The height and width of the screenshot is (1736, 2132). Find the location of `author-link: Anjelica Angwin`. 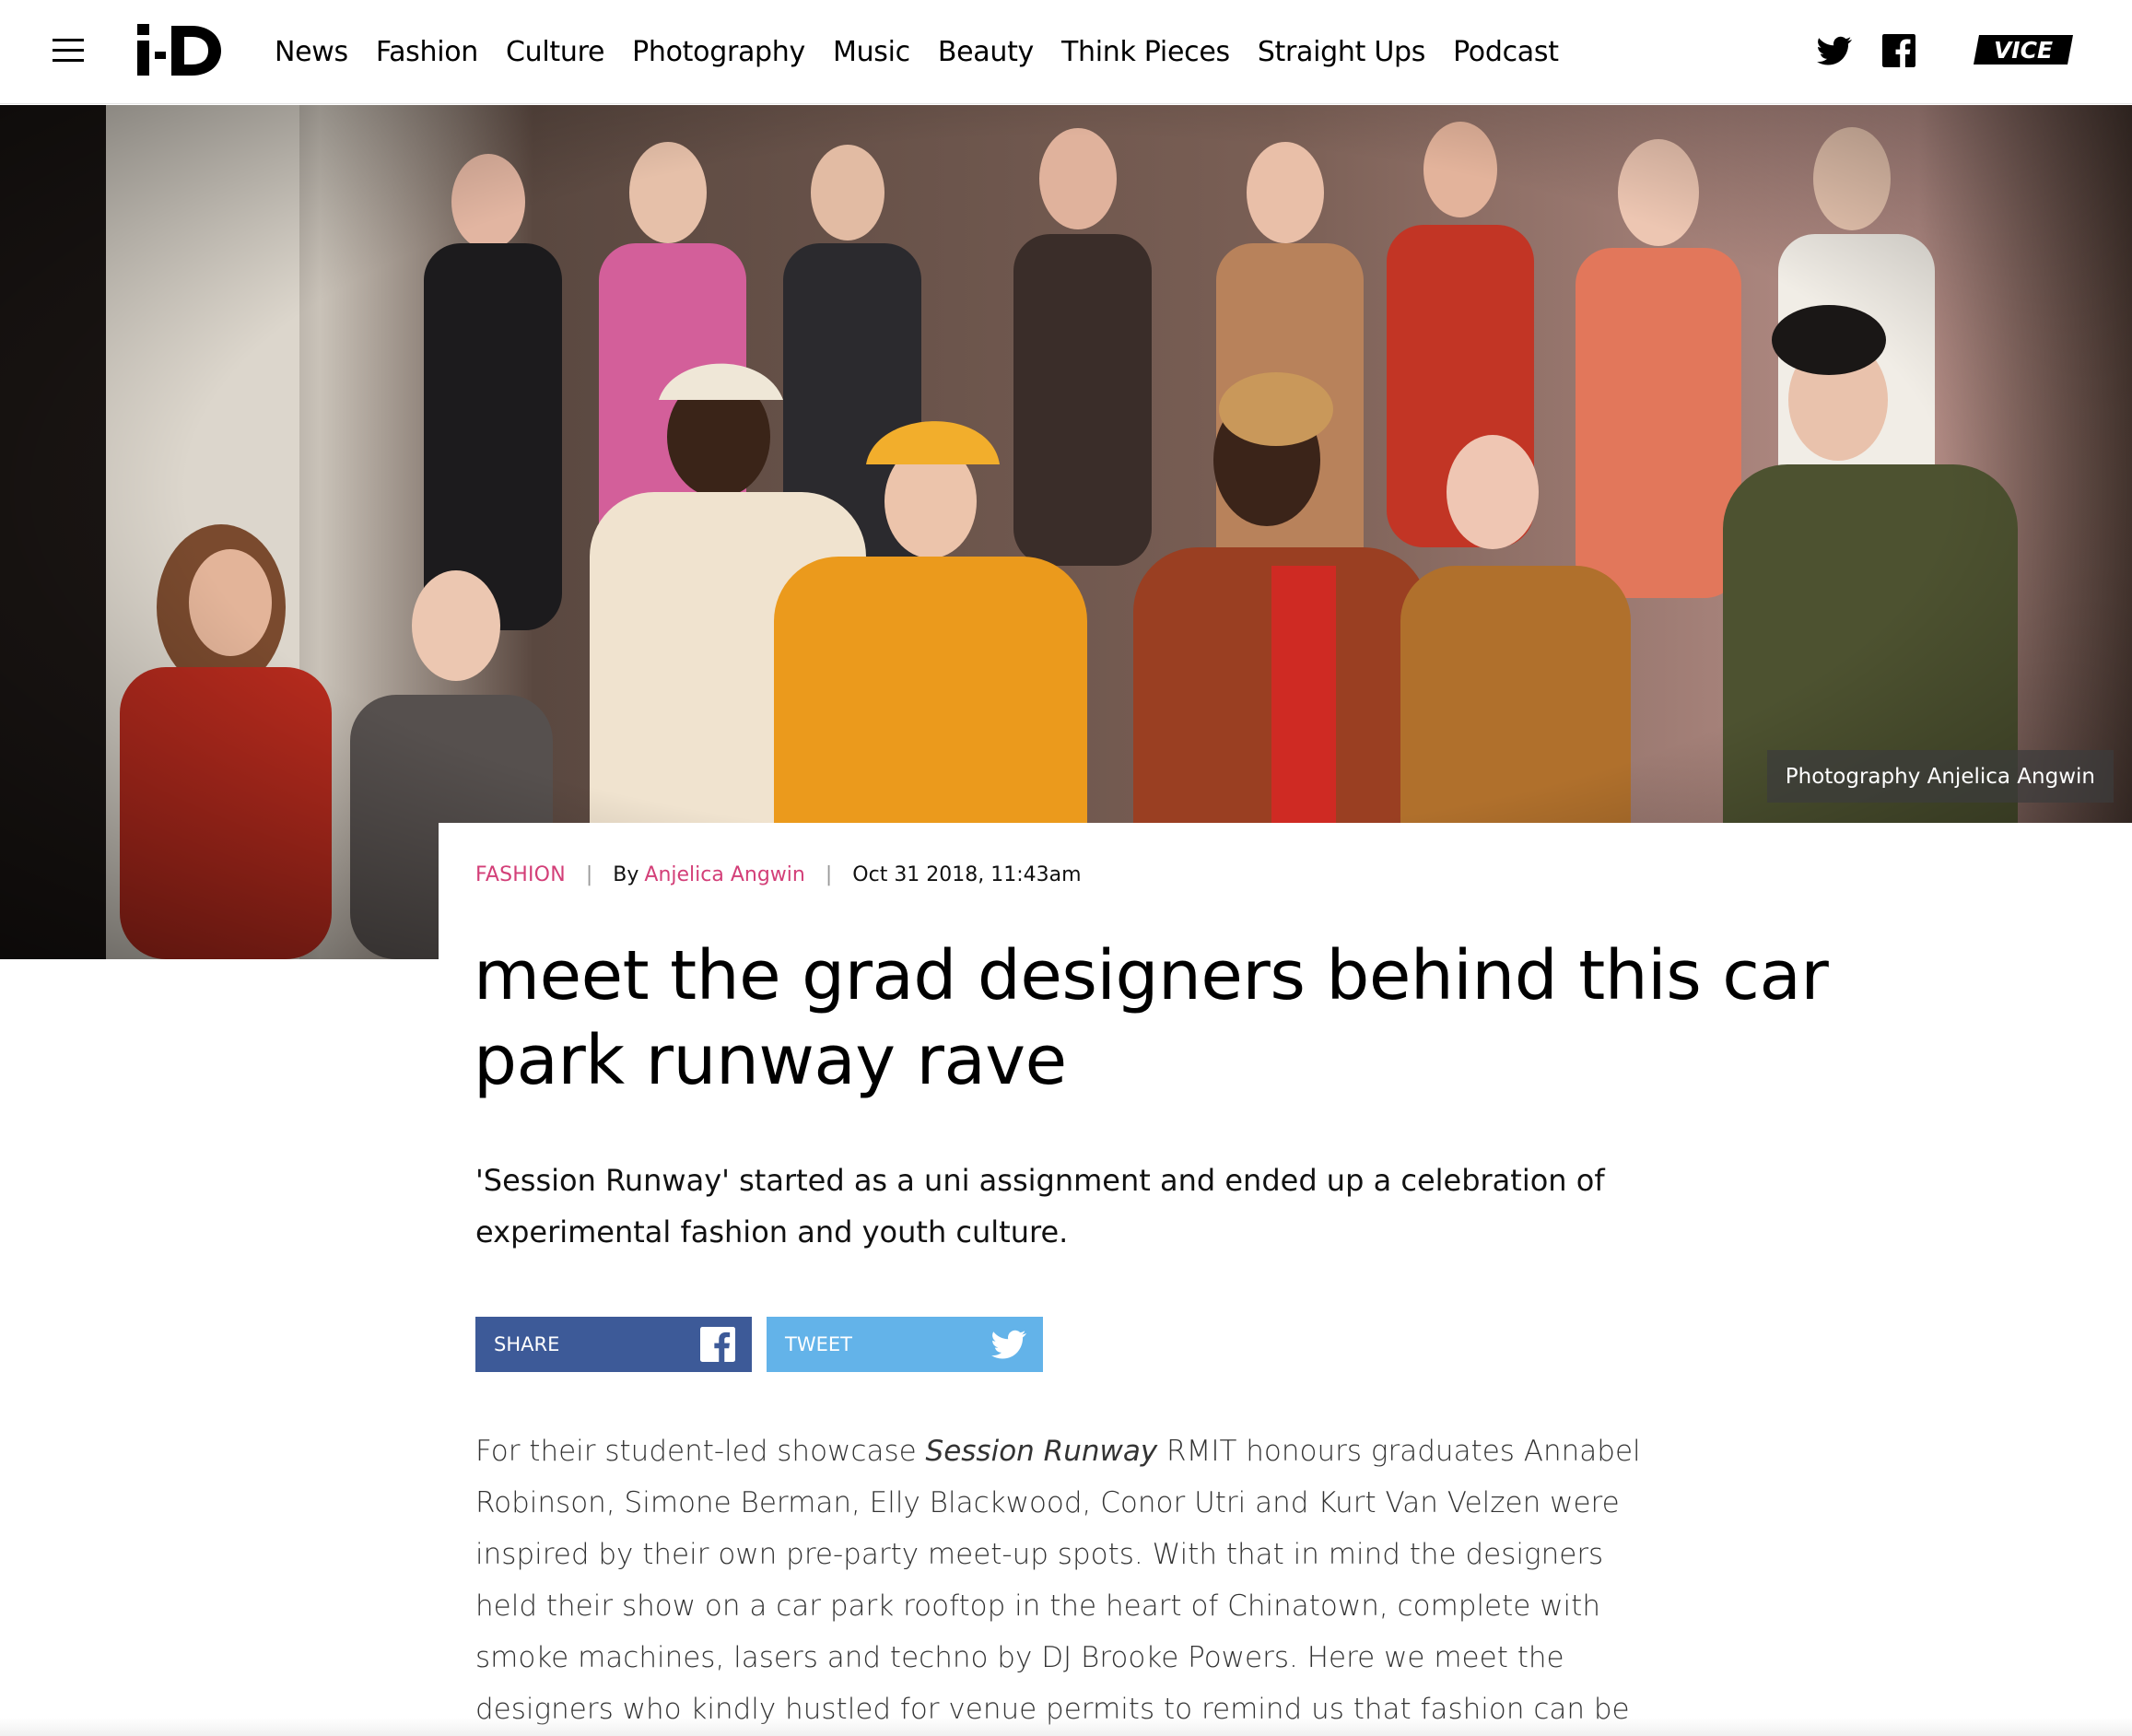

author-link: Anjelica Angwin is located at coordinates (724, 875).